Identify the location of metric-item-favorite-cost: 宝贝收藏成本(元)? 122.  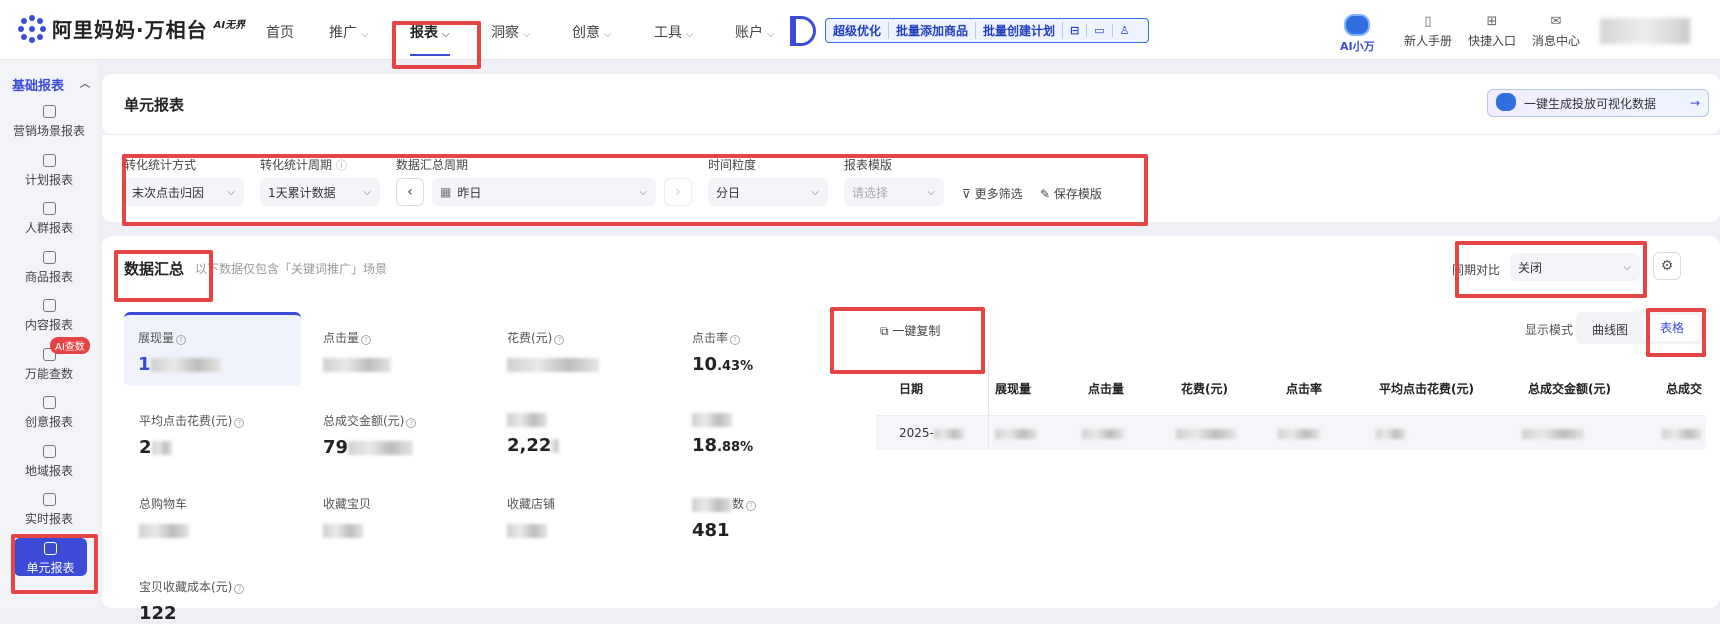
(219, 601).